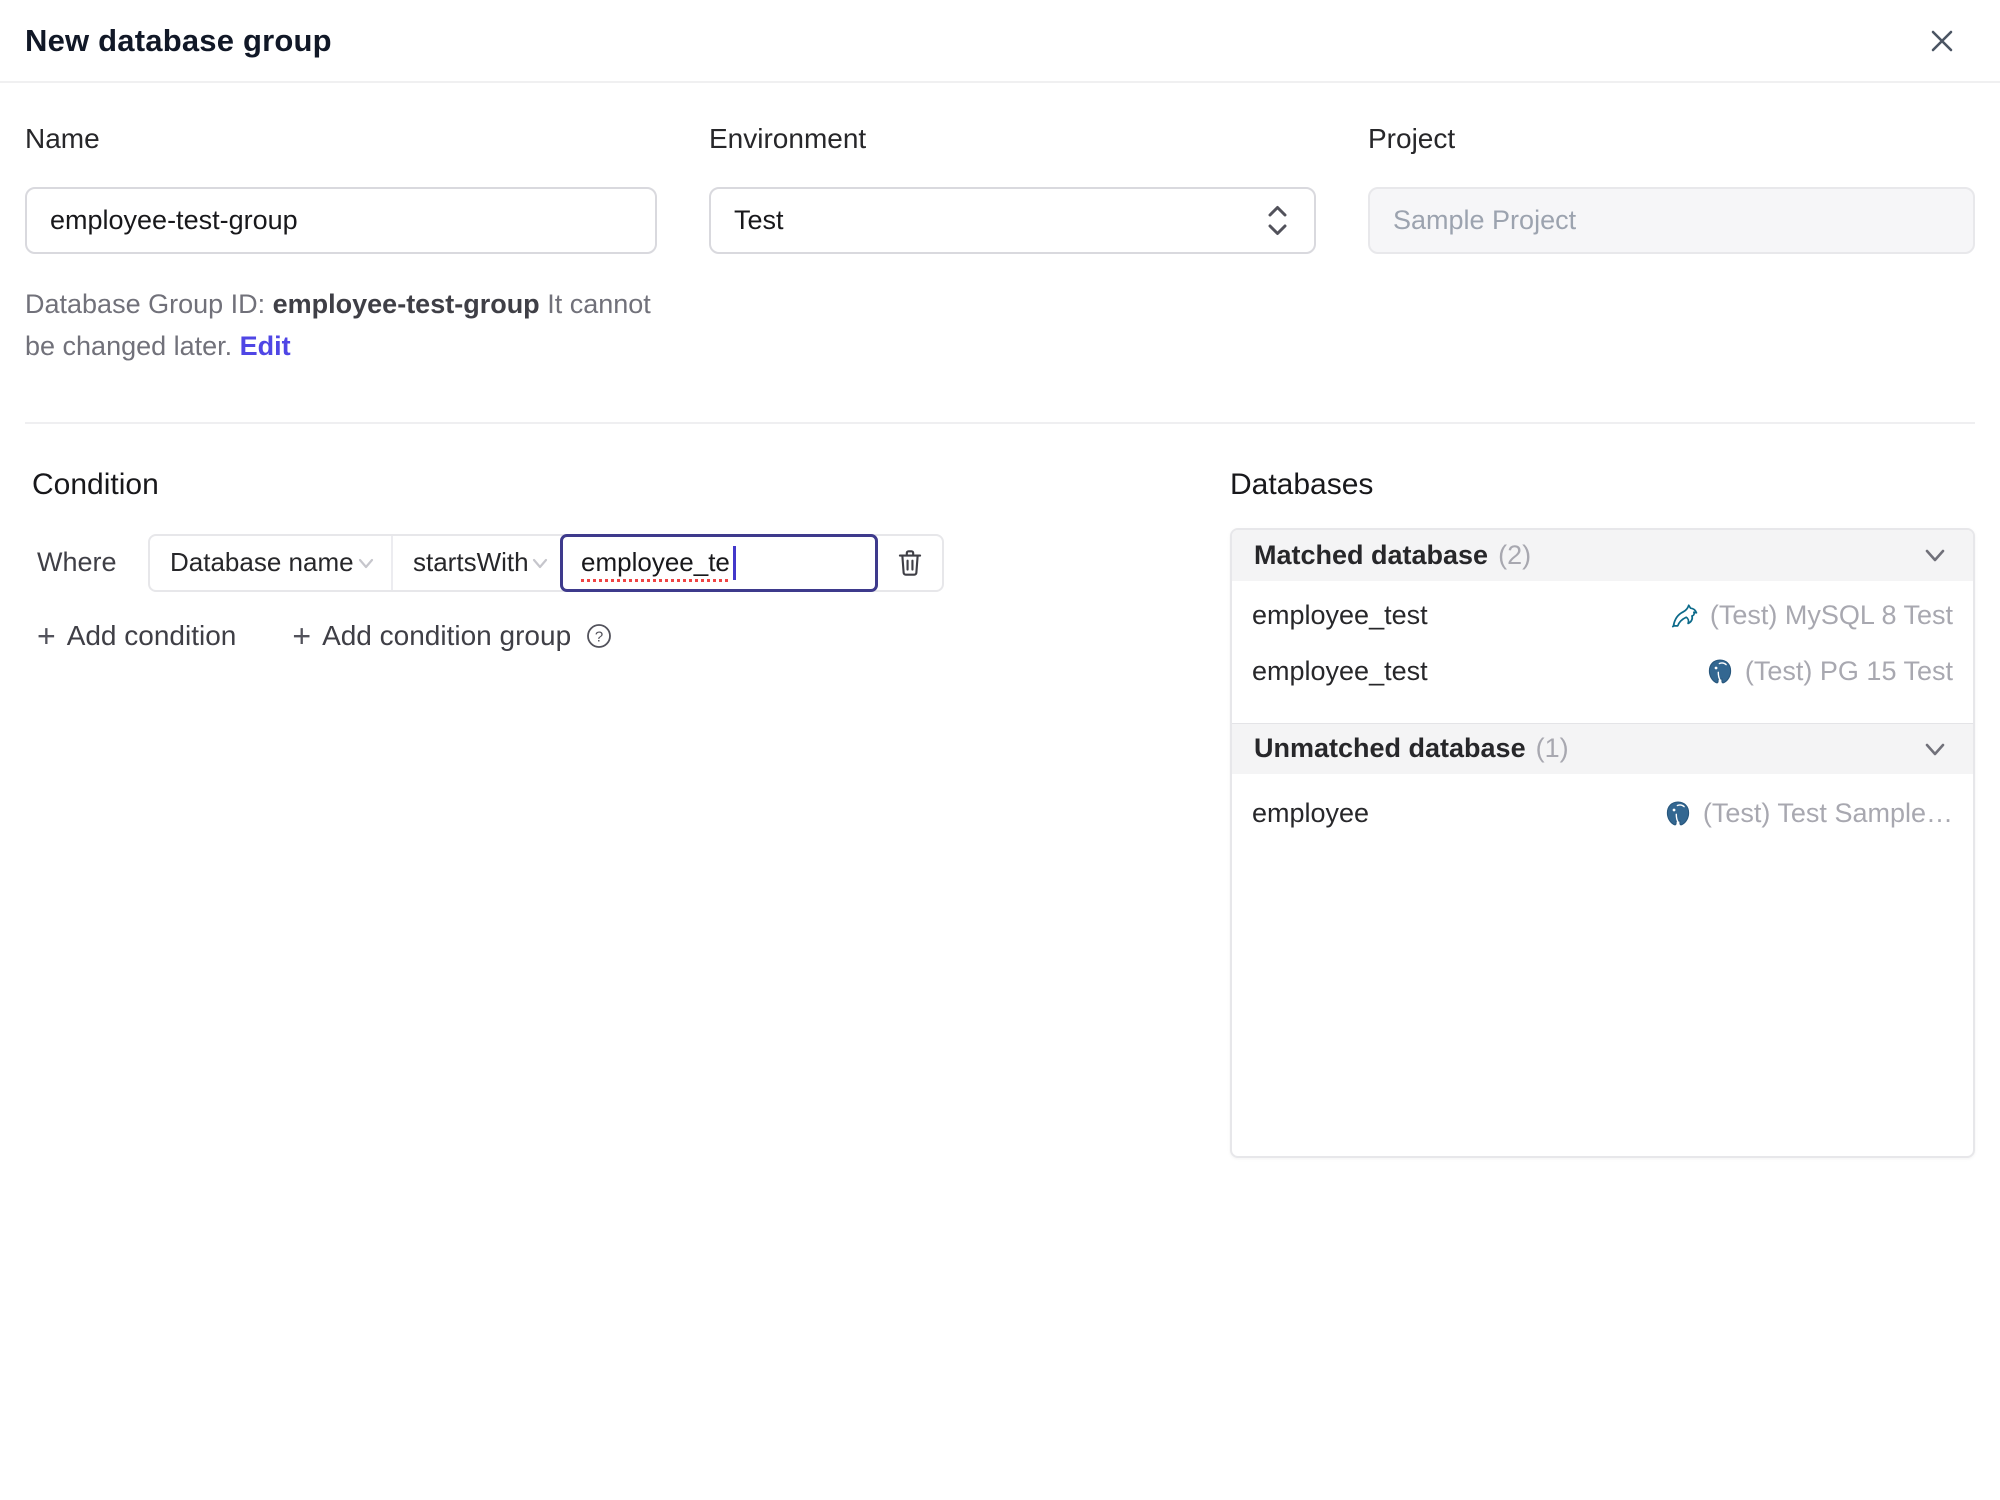 This screenshot has height=1500, width=2000. Describe the element at coordinates (1602, 748) in the screenshot. I see `unmatched-database-header: Unmatched database (1)` at that location.